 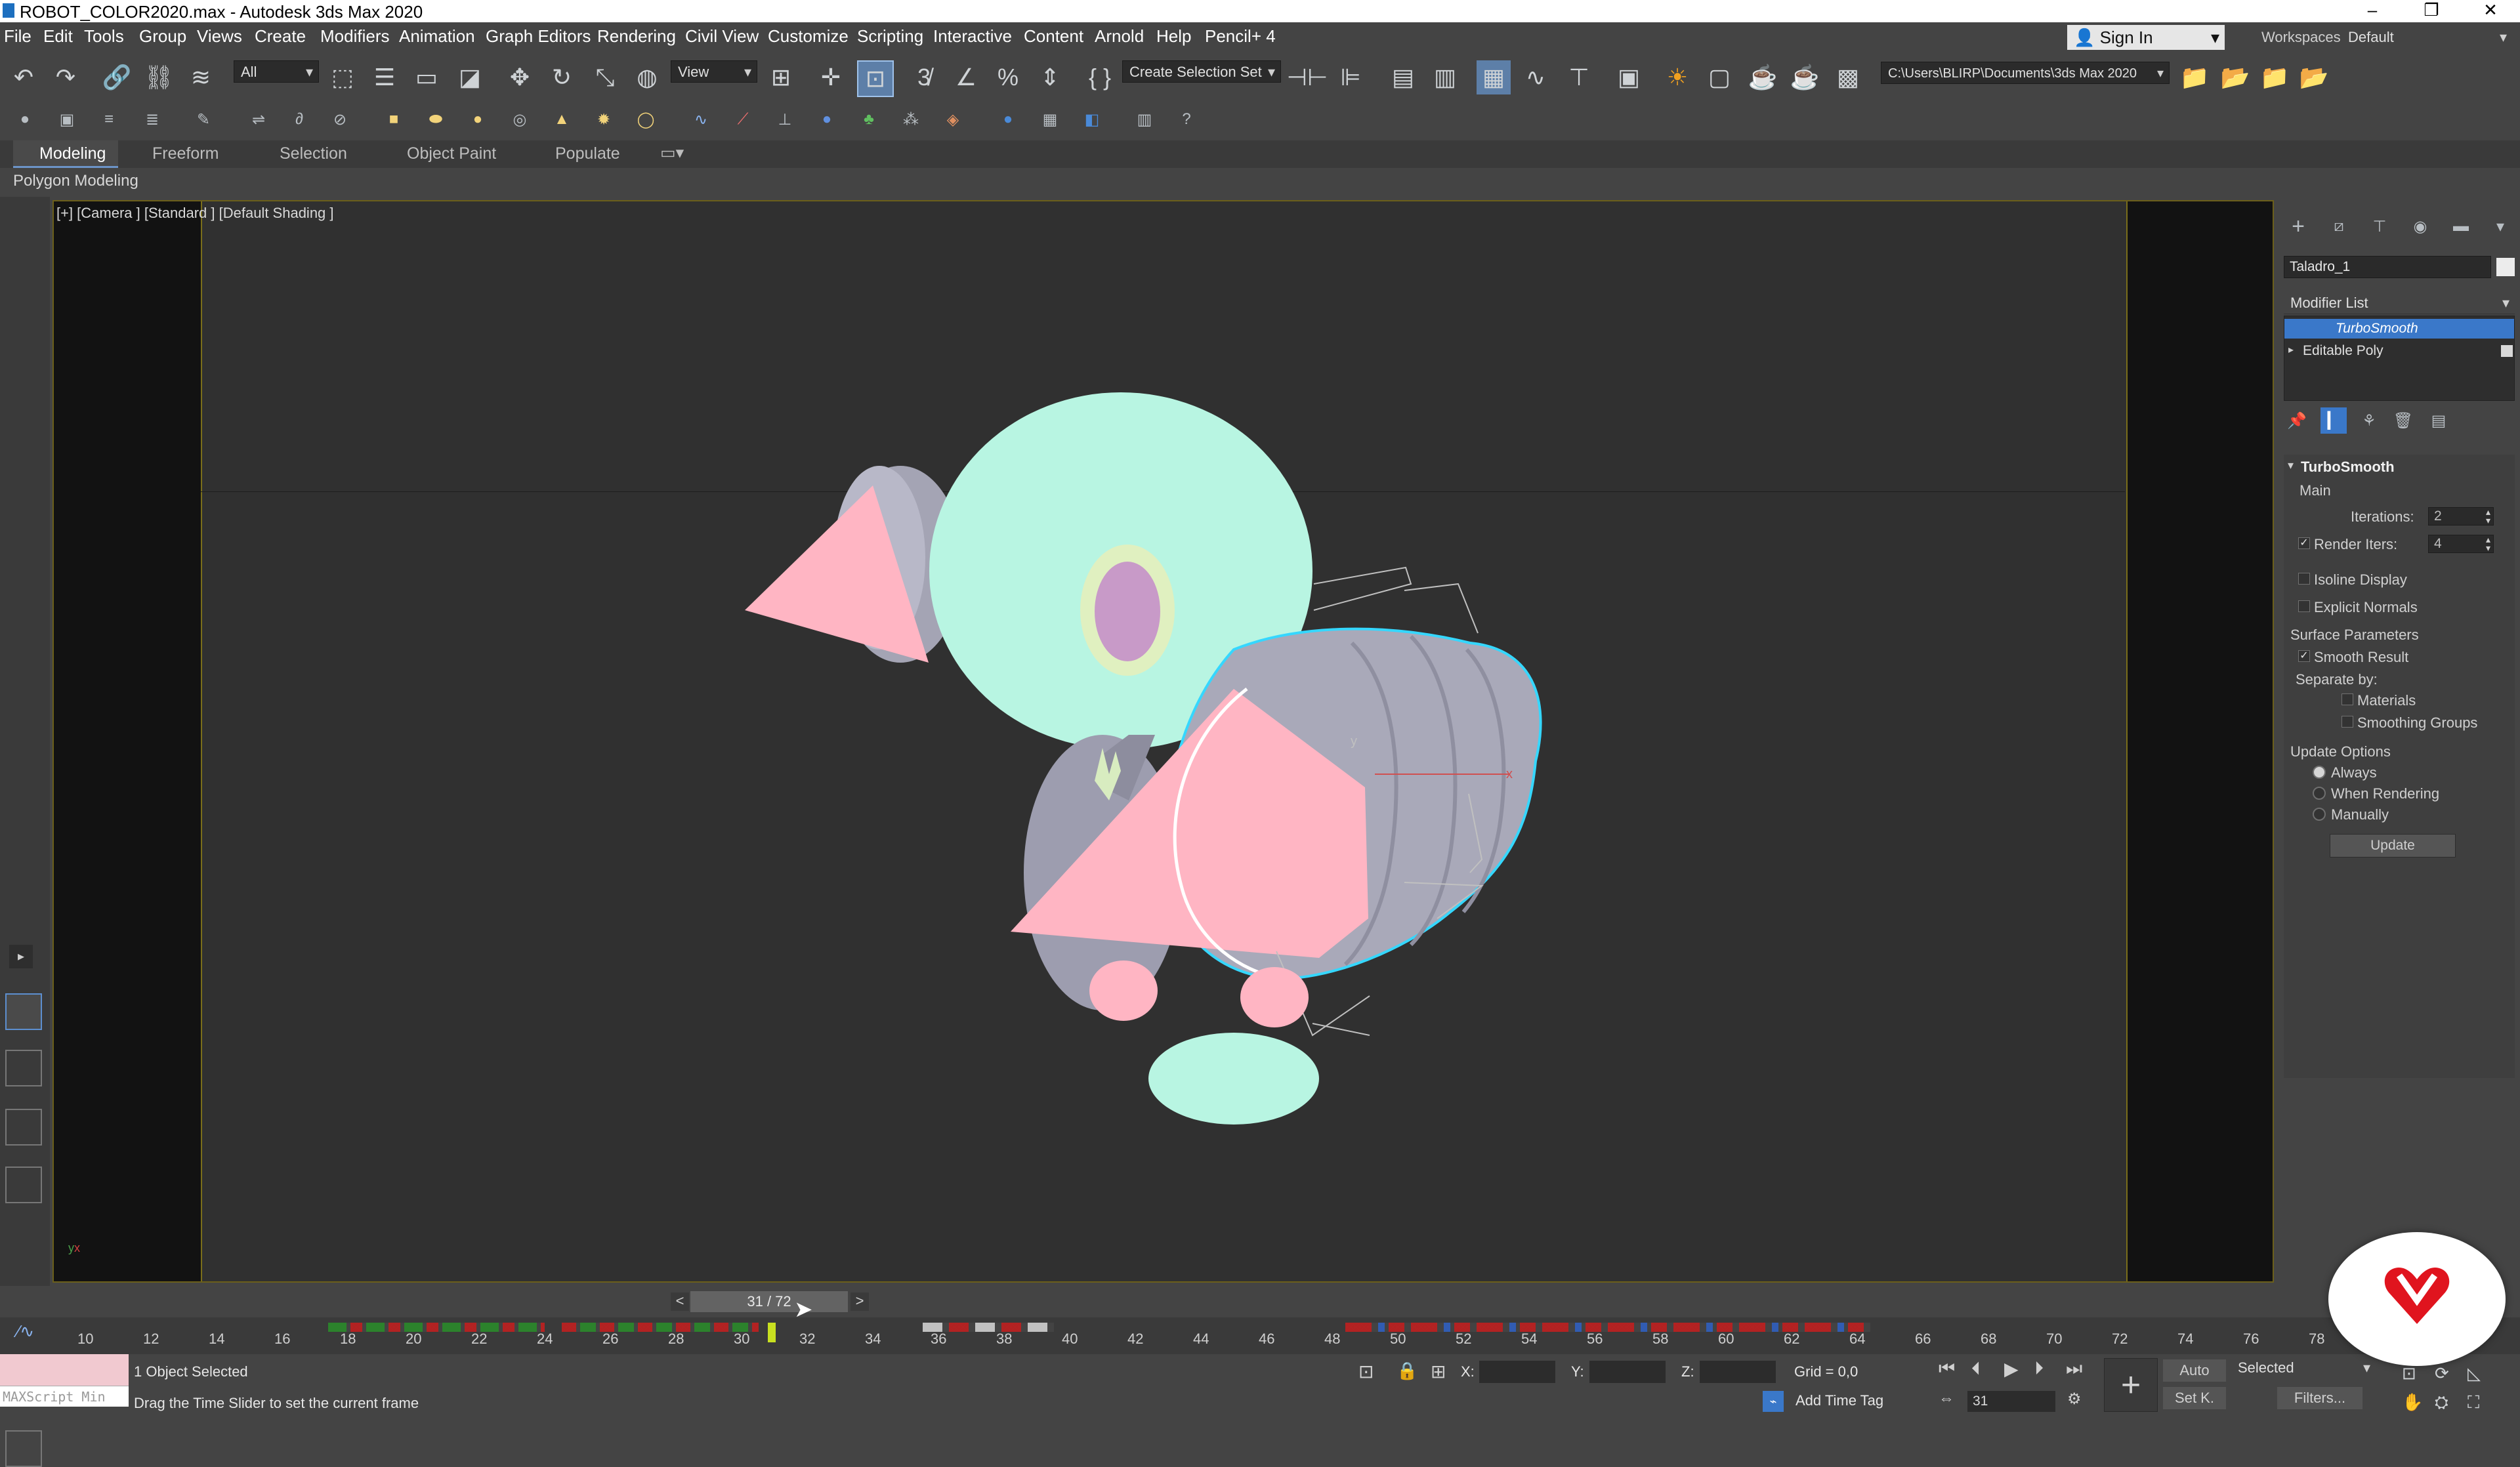 What do you see at coordinates (394, 119) in the screenshot?
I see `box-primitive-icon: ■` at bounding box center [394, 119].